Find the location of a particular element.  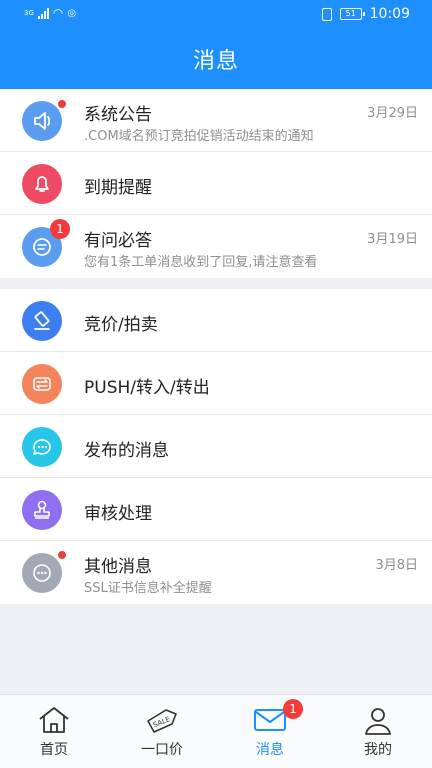

item-title: 竞价/拍卖 is located at coordinates (121, 325).